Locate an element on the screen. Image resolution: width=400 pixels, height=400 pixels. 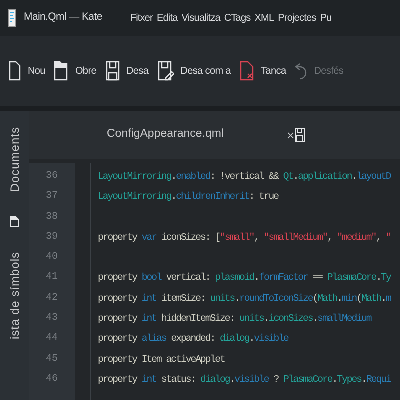
line-number: 44 is located at coordinates (51, 339).